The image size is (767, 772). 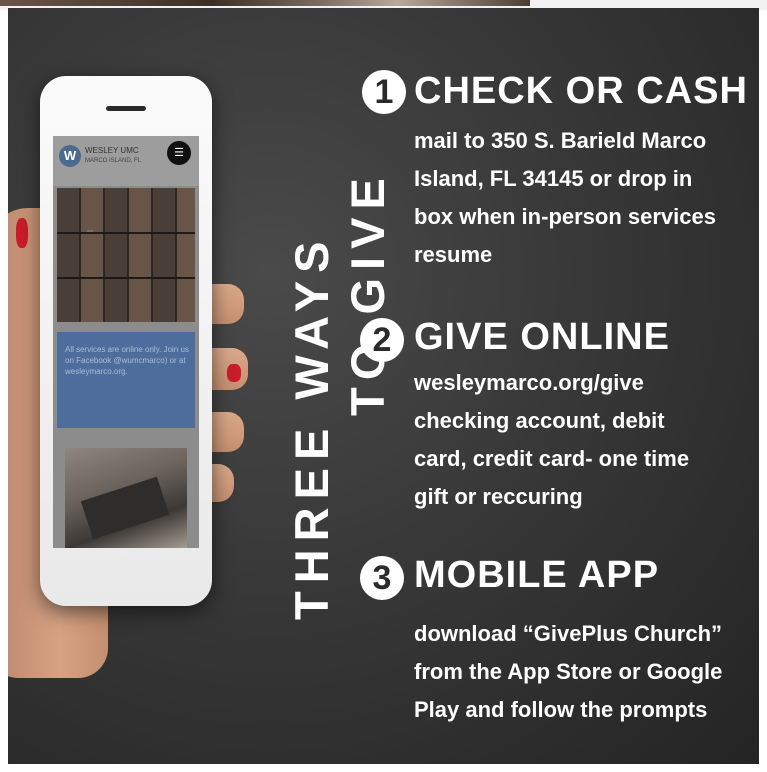 What do you see at coordinates (498, 496) in the screenshot?
I see `section-2-line: gift or reccuring` at bounding box center [498, 496].